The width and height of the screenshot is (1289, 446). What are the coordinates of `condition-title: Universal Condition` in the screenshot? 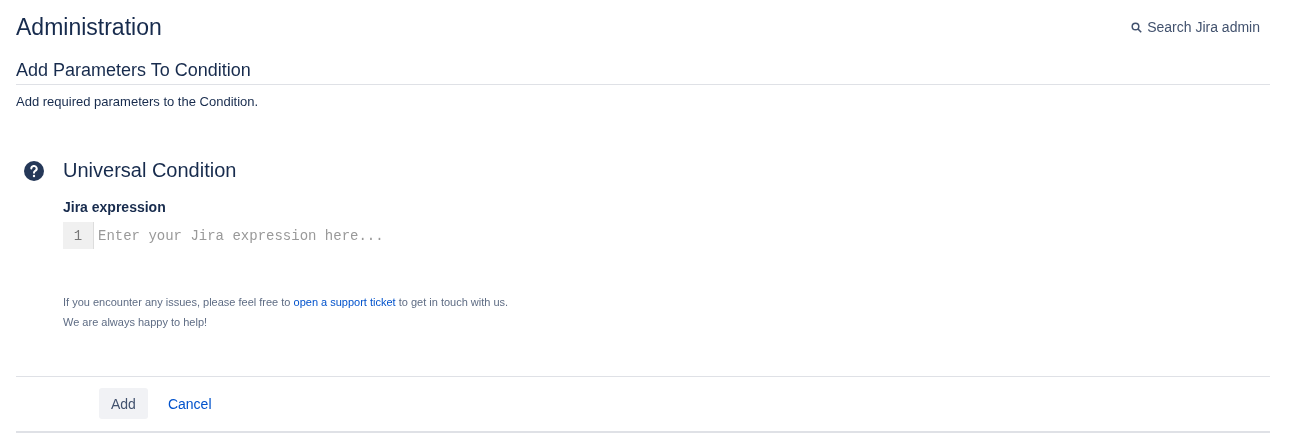 It's located at (150, 170).